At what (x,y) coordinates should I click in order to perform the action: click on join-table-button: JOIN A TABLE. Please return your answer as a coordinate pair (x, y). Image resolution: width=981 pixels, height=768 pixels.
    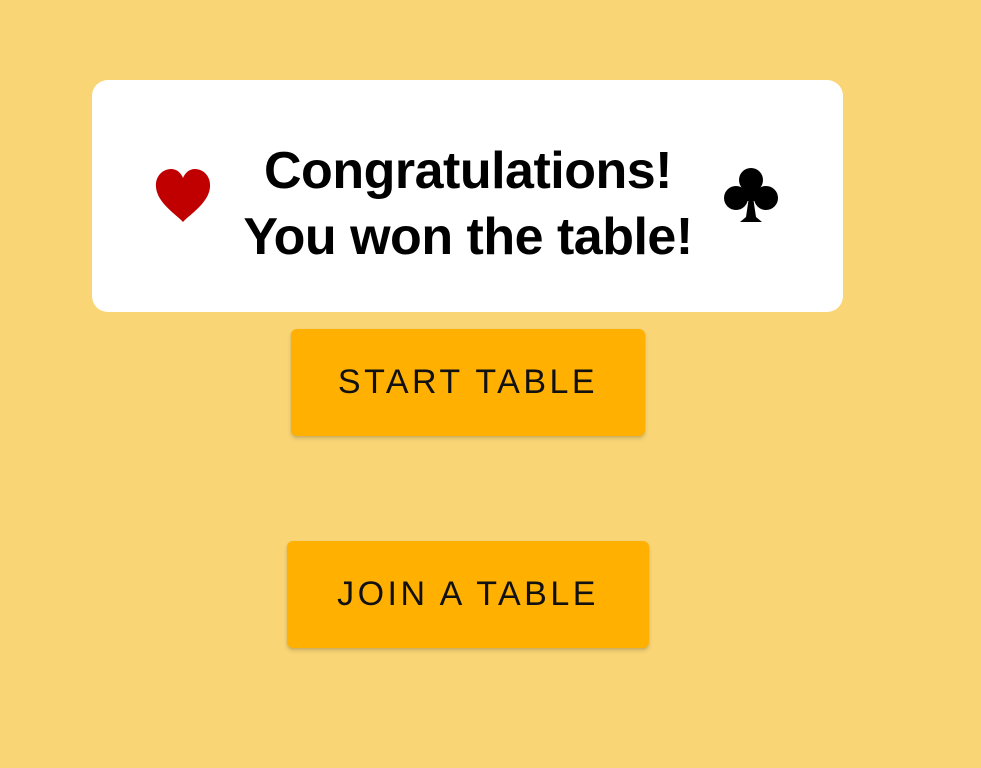
    Looking at the image, I should click on (468, 594).